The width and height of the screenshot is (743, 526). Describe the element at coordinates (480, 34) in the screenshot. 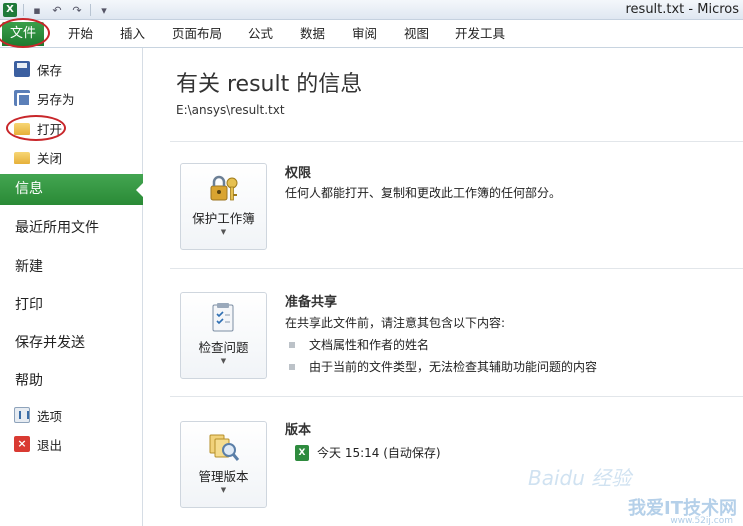

I see `tab-developer: 开发工具` at that location.